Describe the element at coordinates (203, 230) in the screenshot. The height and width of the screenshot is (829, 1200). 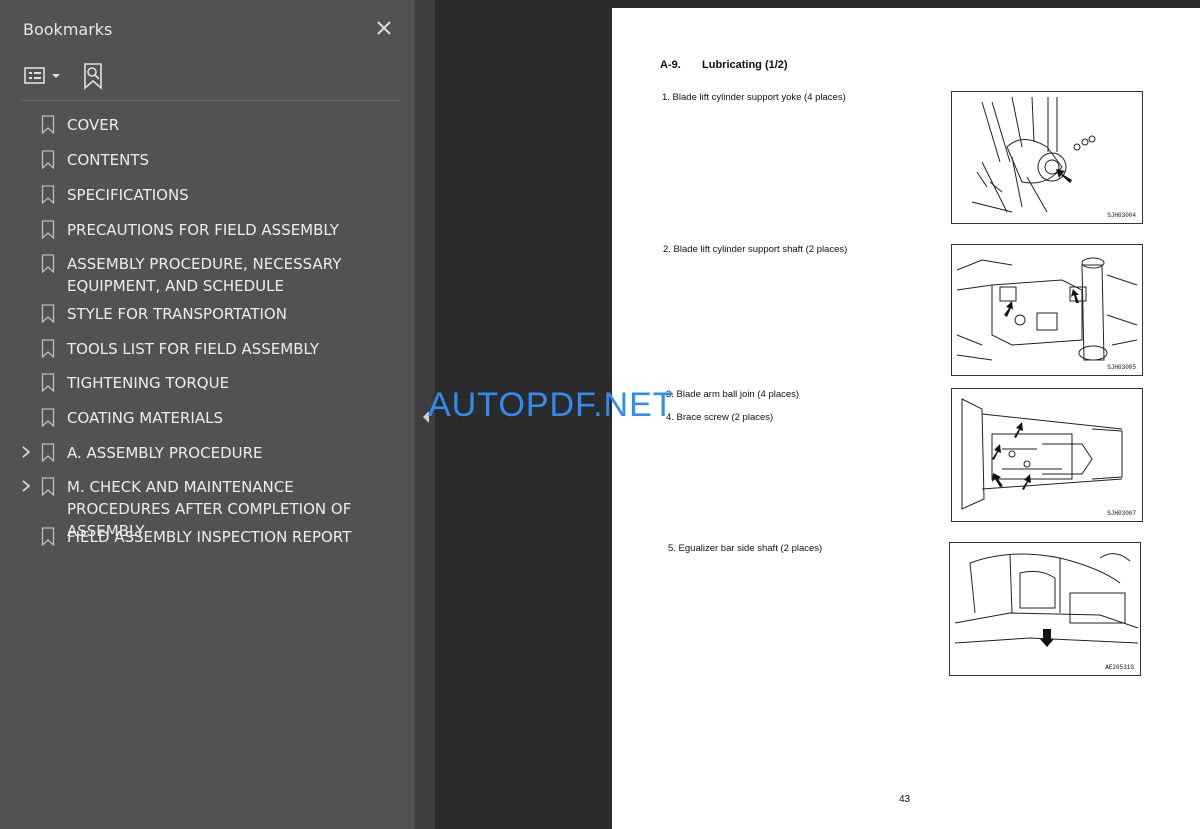
I see `bookmark-label: PRECAUTIONS FOR FIELD ASSEMBLY` at that location.